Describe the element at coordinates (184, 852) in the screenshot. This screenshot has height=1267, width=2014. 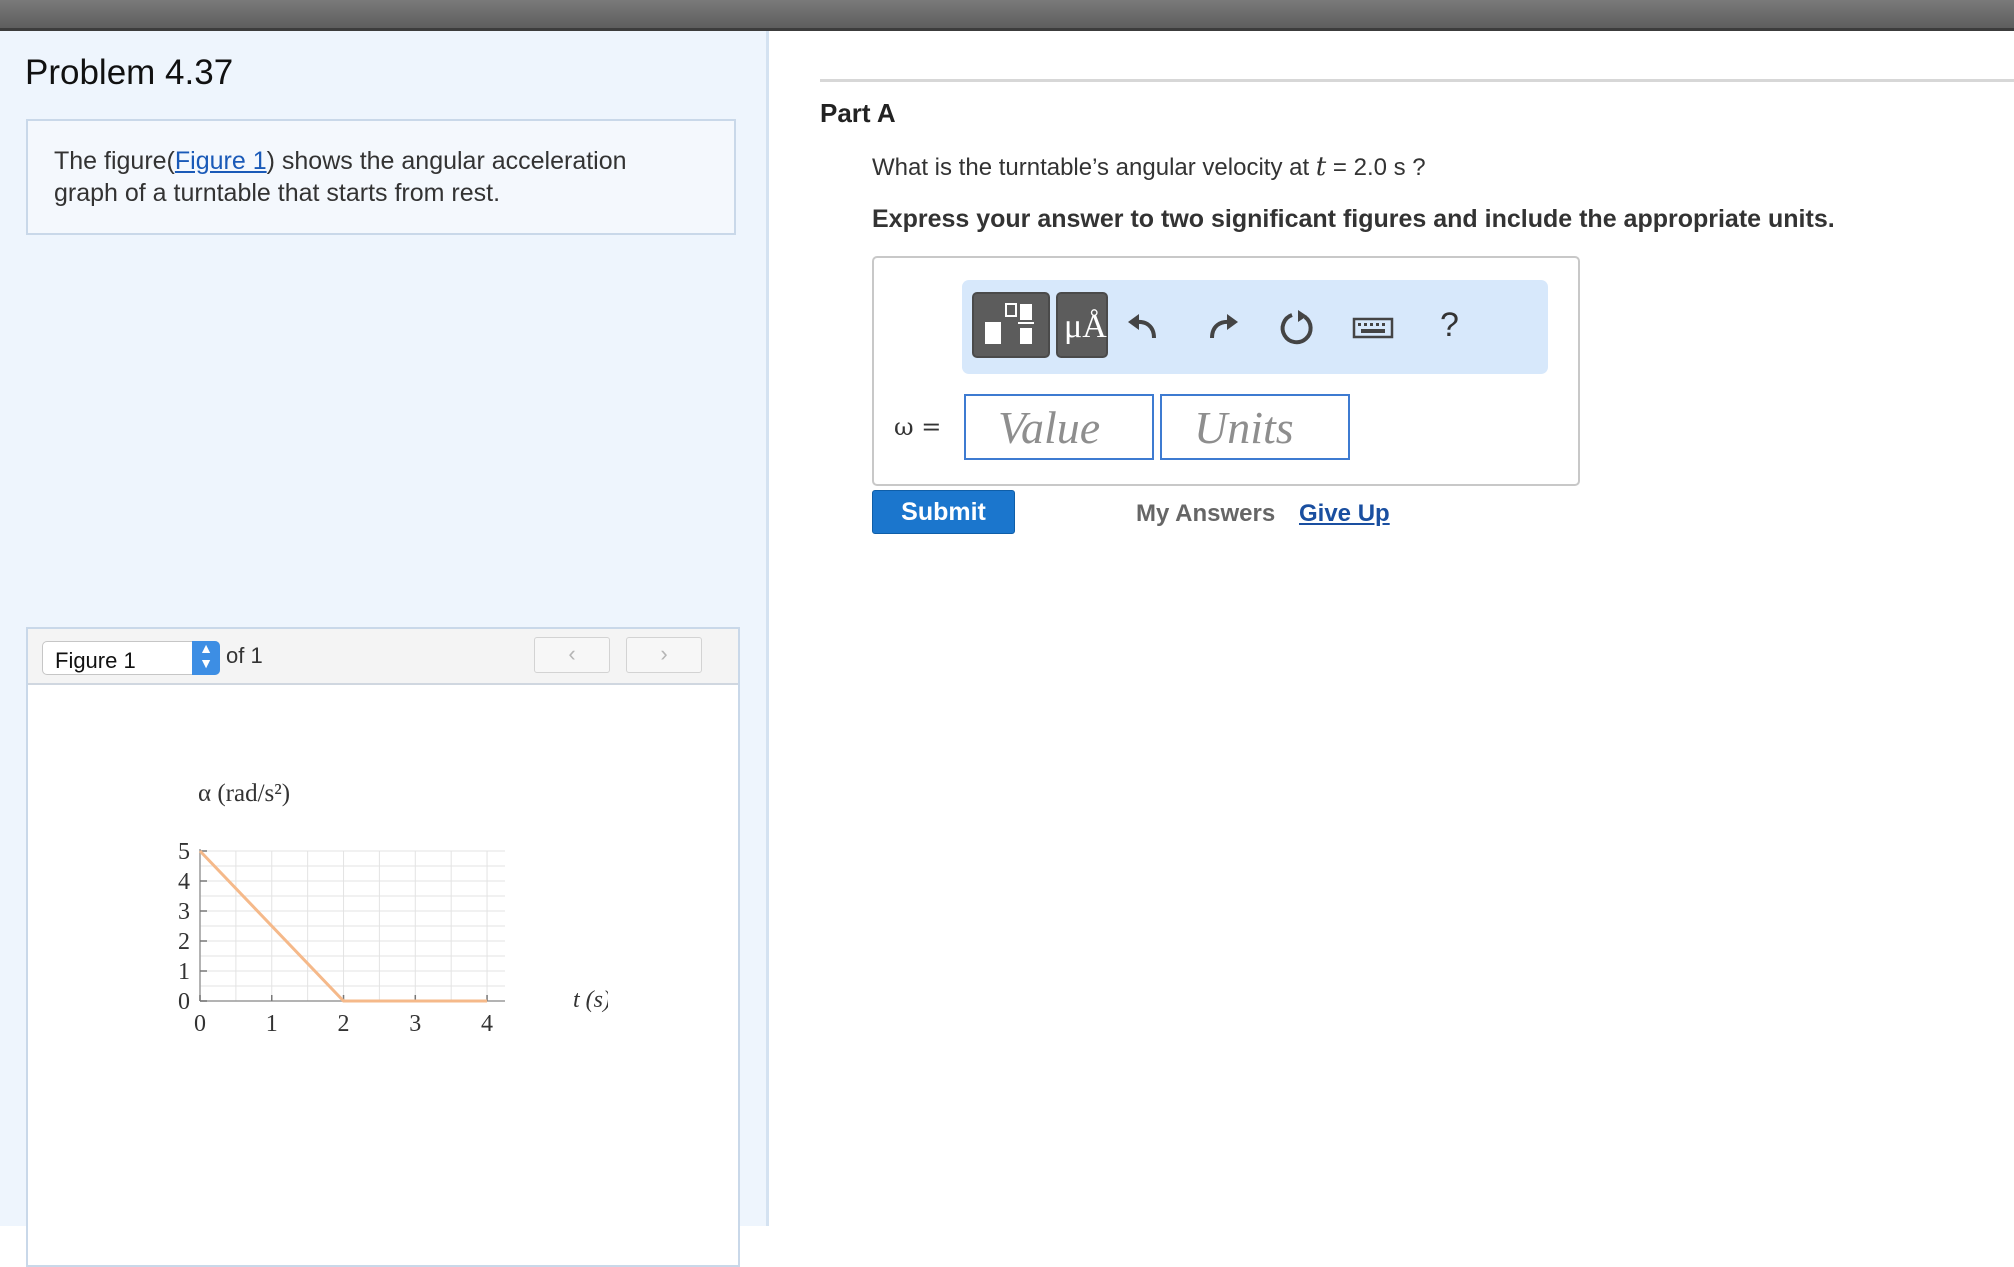
I see `y-tick-label: 5` at that location.